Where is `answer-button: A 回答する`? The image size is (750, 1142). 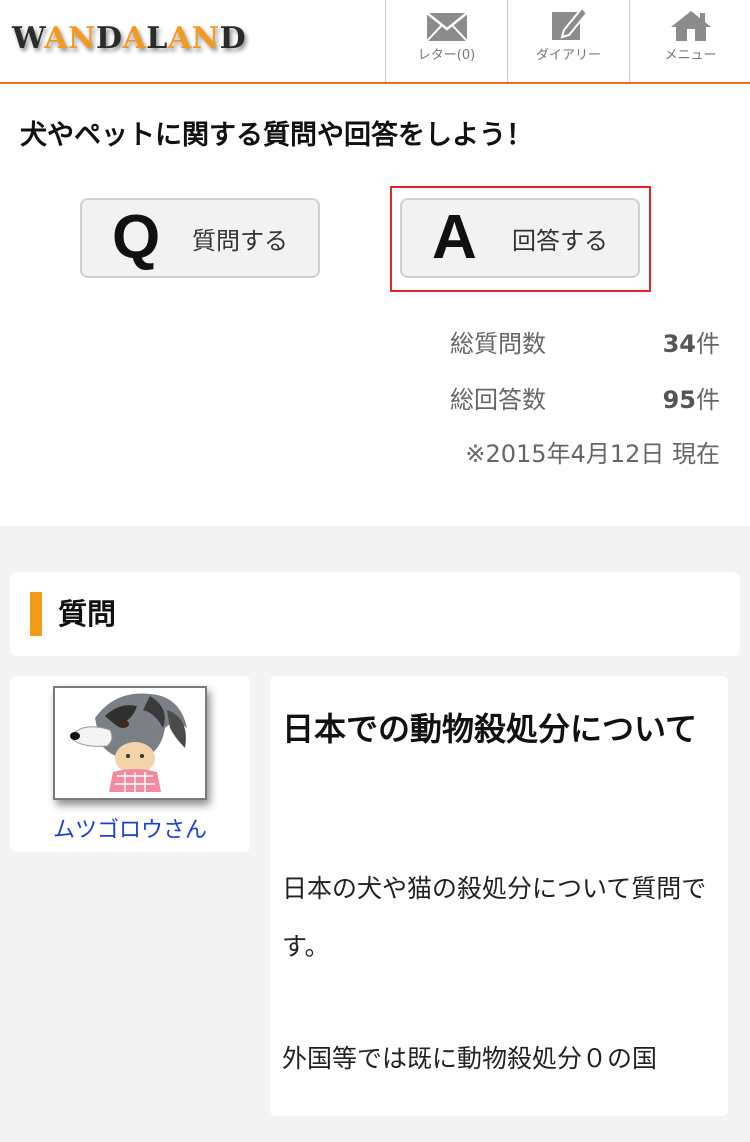 answer-button: A 回答する is located at coordinates (520, 238).